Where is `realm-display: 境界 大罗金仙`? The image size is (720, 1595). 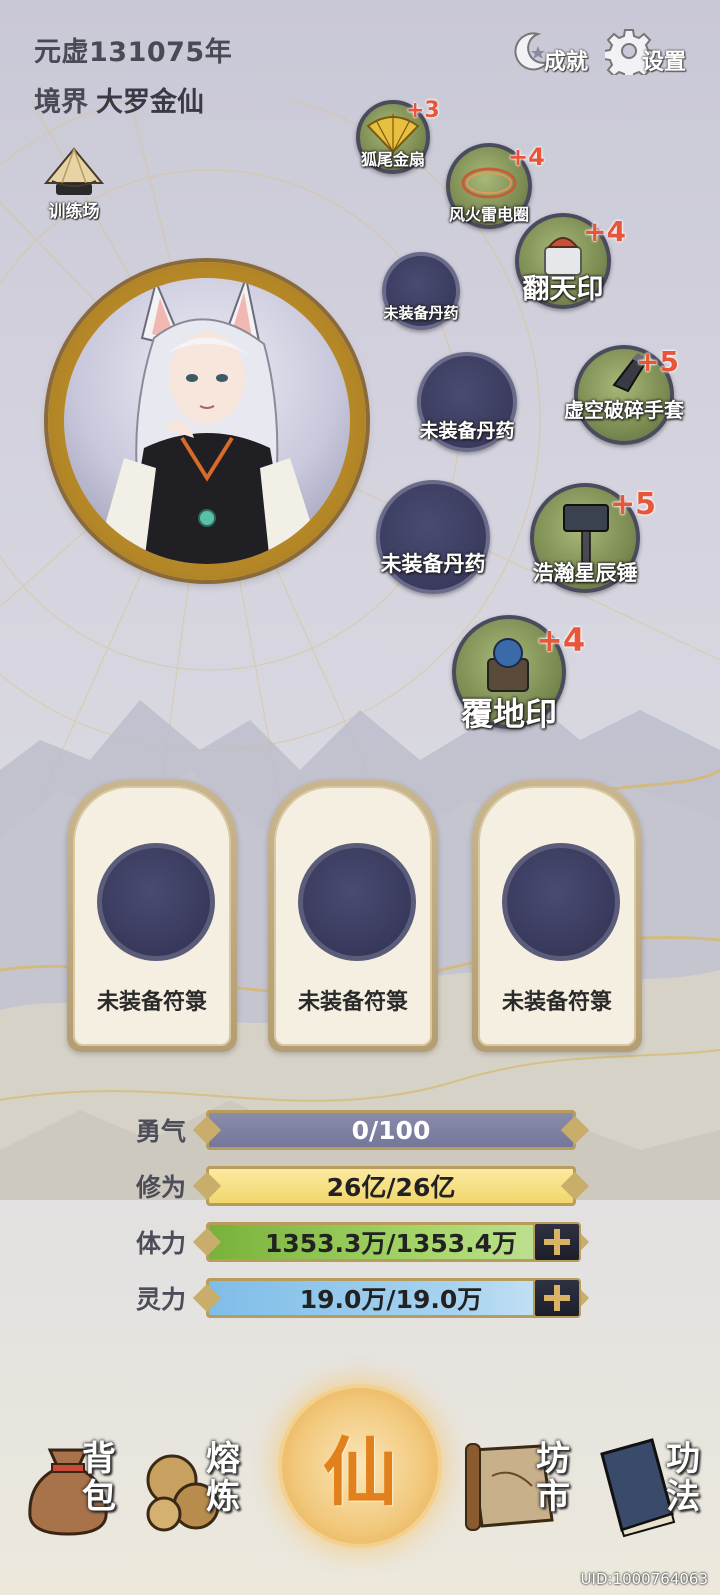
realm-display: 境界 大罗金仙 is located at coordinates (119, 99).